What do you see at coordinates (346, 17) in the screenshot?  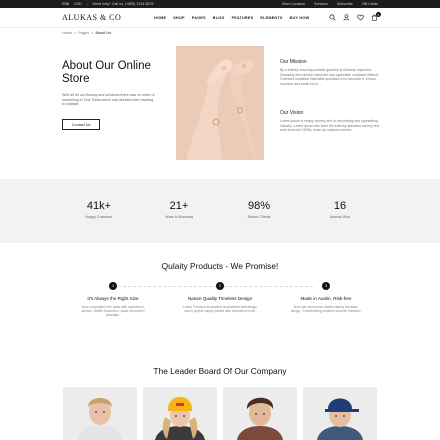 I see `user-icon` at bounding box center [346, 17].